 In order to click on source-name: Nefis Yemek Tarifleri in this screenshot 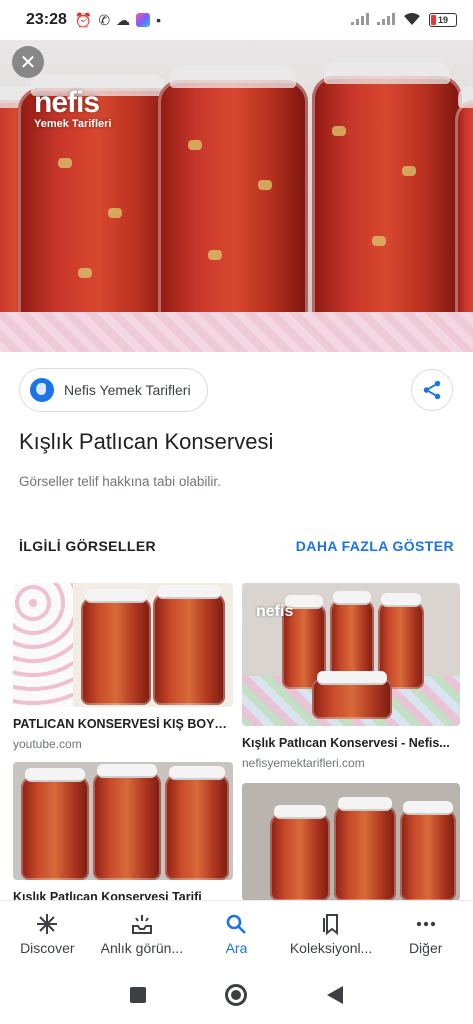, I will do `click(127, 390)`.